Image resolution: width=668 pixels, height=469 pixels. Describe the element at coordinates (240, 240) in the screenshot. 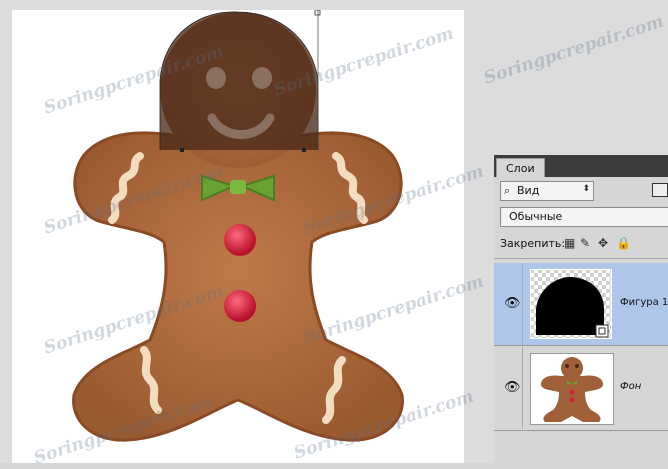

I see `top-button` at that location.